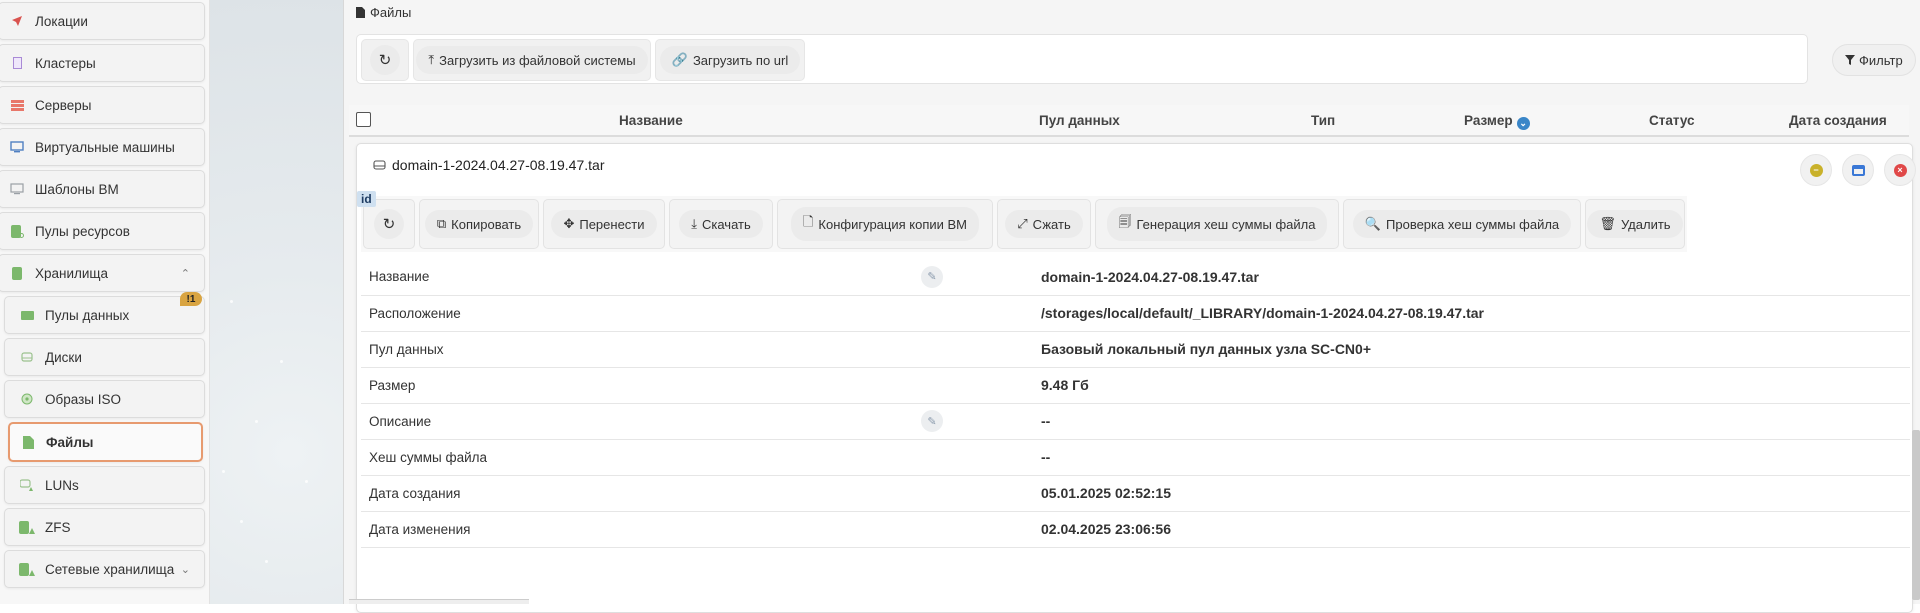 Image resolution: width=1920 pixels, height=613 pixels. I want to click on sidebar-item-storages: Хранилища ⌃, so click(102, 273).